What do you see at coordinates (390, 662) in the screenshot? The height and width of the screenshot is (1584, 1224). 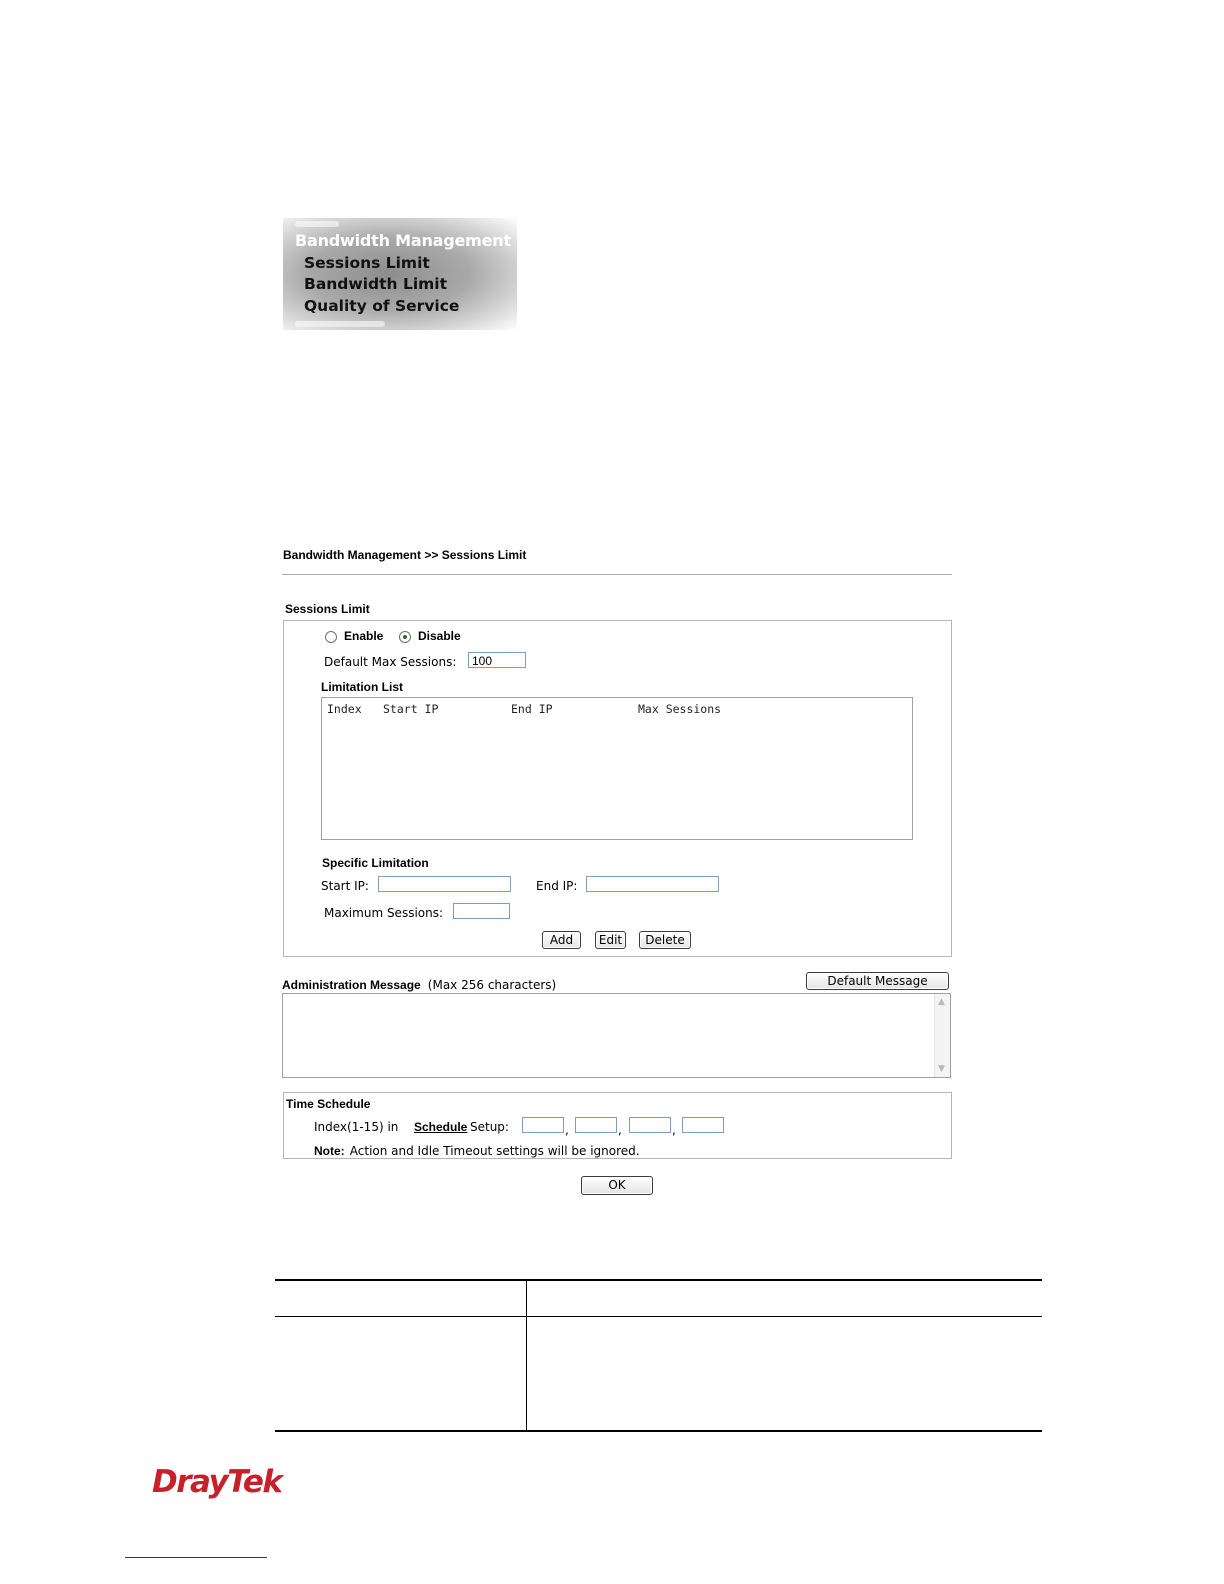 I see `default-max-sessions-label: Default Max Sessions:` at bounding box center [390, 662].